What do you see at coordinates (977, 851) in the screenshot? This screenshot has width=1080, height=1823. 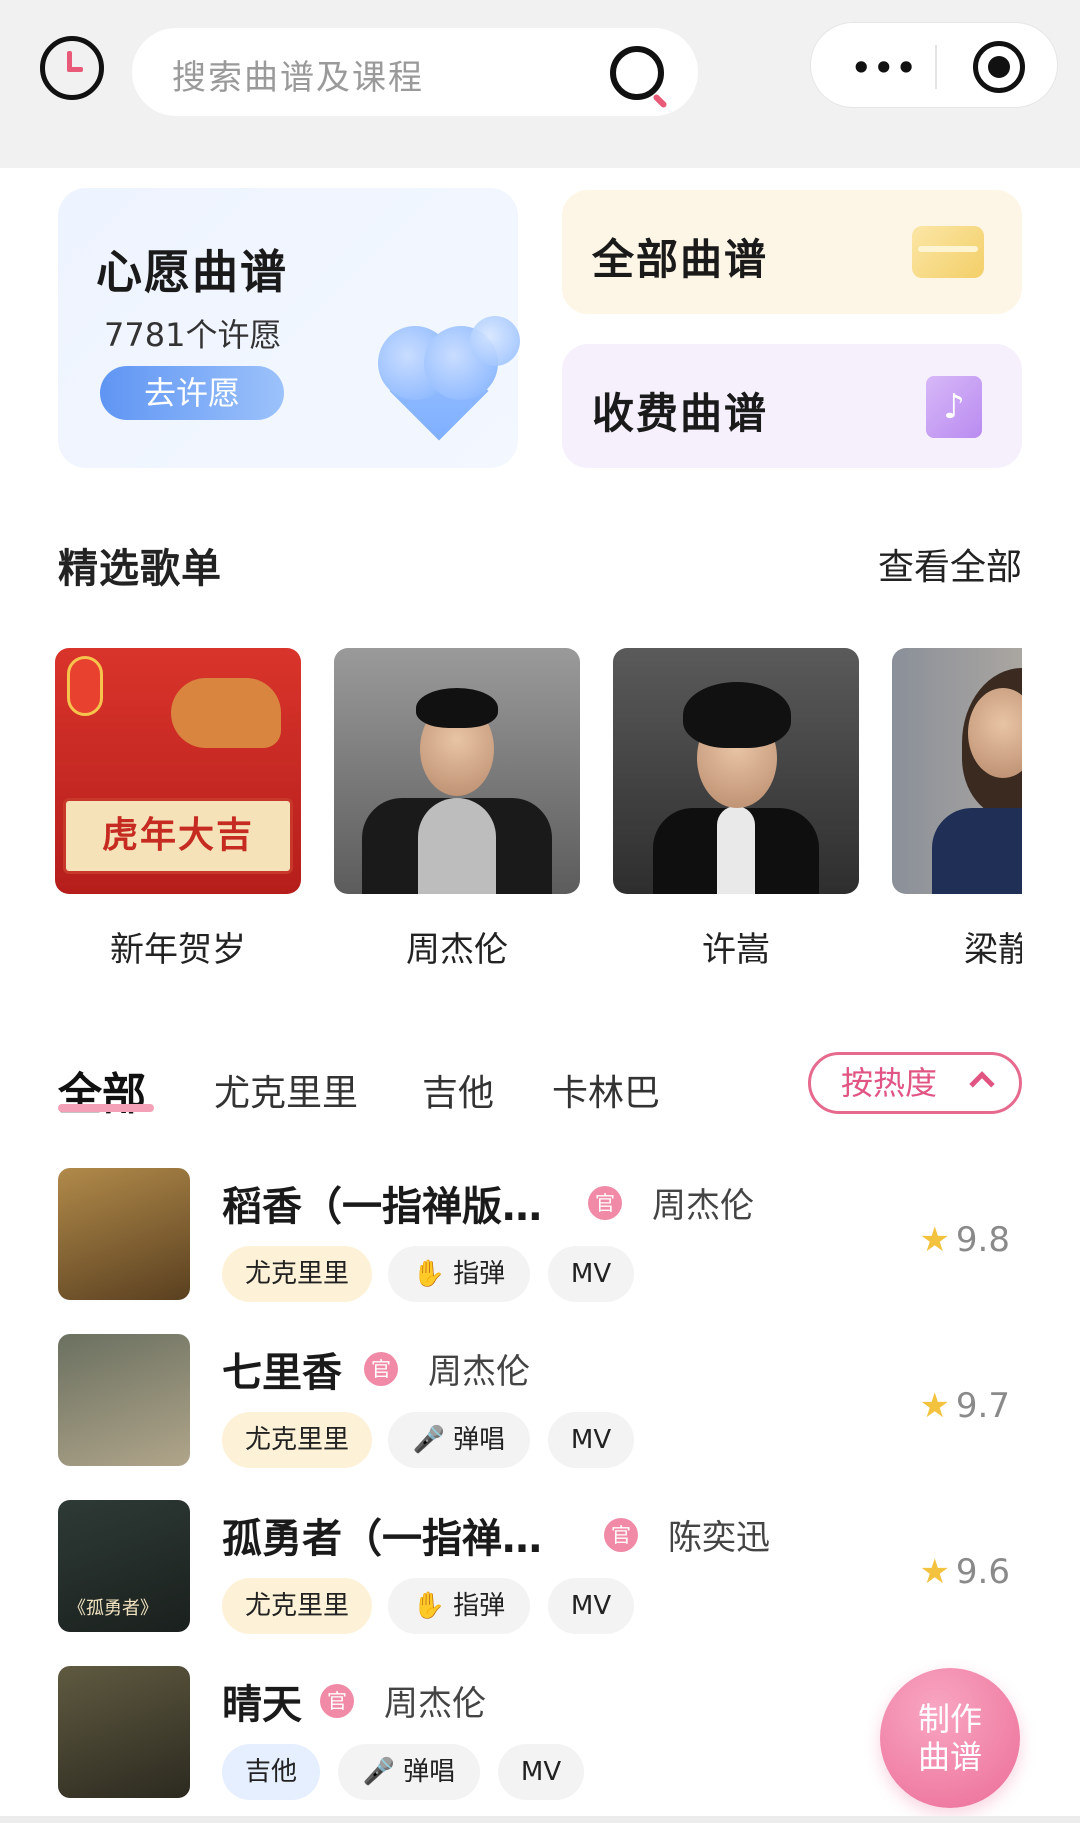 I see `jacket-graphic` at bounding box center [977, 851].